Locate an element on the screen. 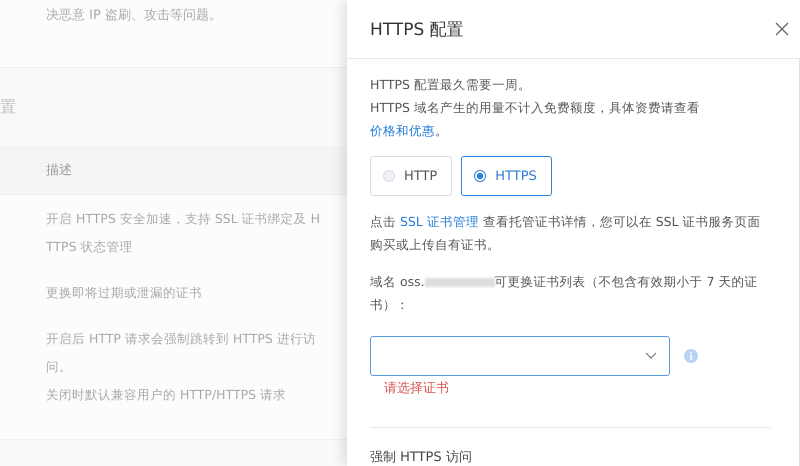 The width and height of the screenshot is (800, 466). cert-select is located at coordinates (520, 356).